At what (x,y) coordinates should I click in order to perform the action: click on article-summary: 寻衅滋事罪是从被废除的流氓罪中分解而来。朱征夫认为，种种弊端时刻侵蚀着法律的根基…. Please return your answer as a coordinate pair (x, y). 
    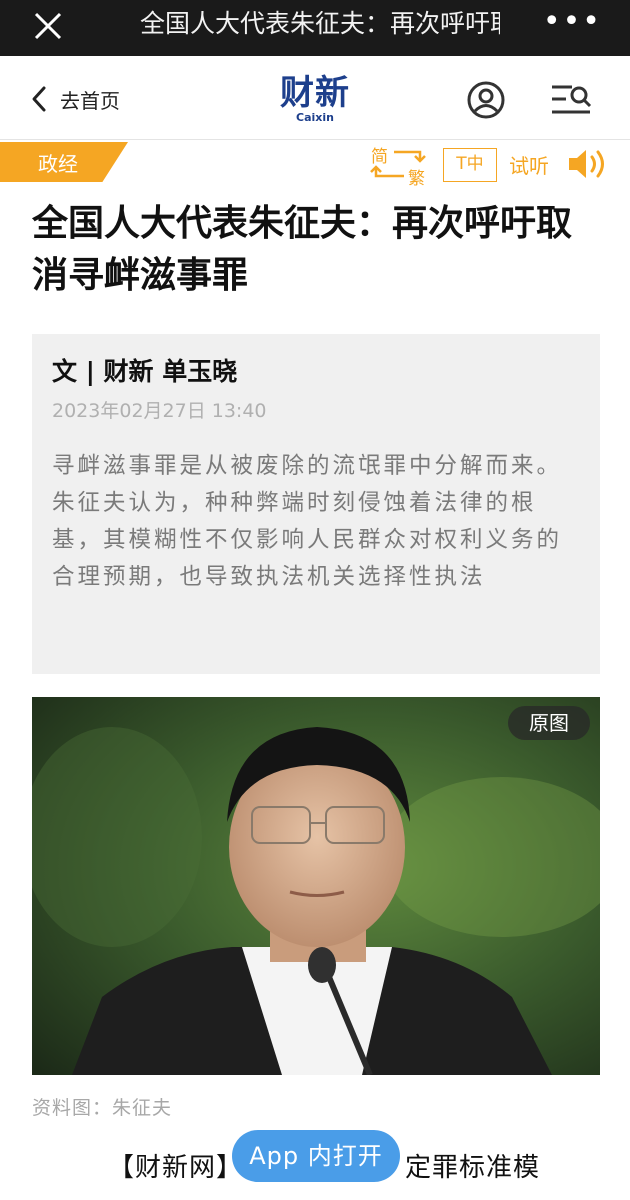
    Looking at the image, I should click on (307, 521).